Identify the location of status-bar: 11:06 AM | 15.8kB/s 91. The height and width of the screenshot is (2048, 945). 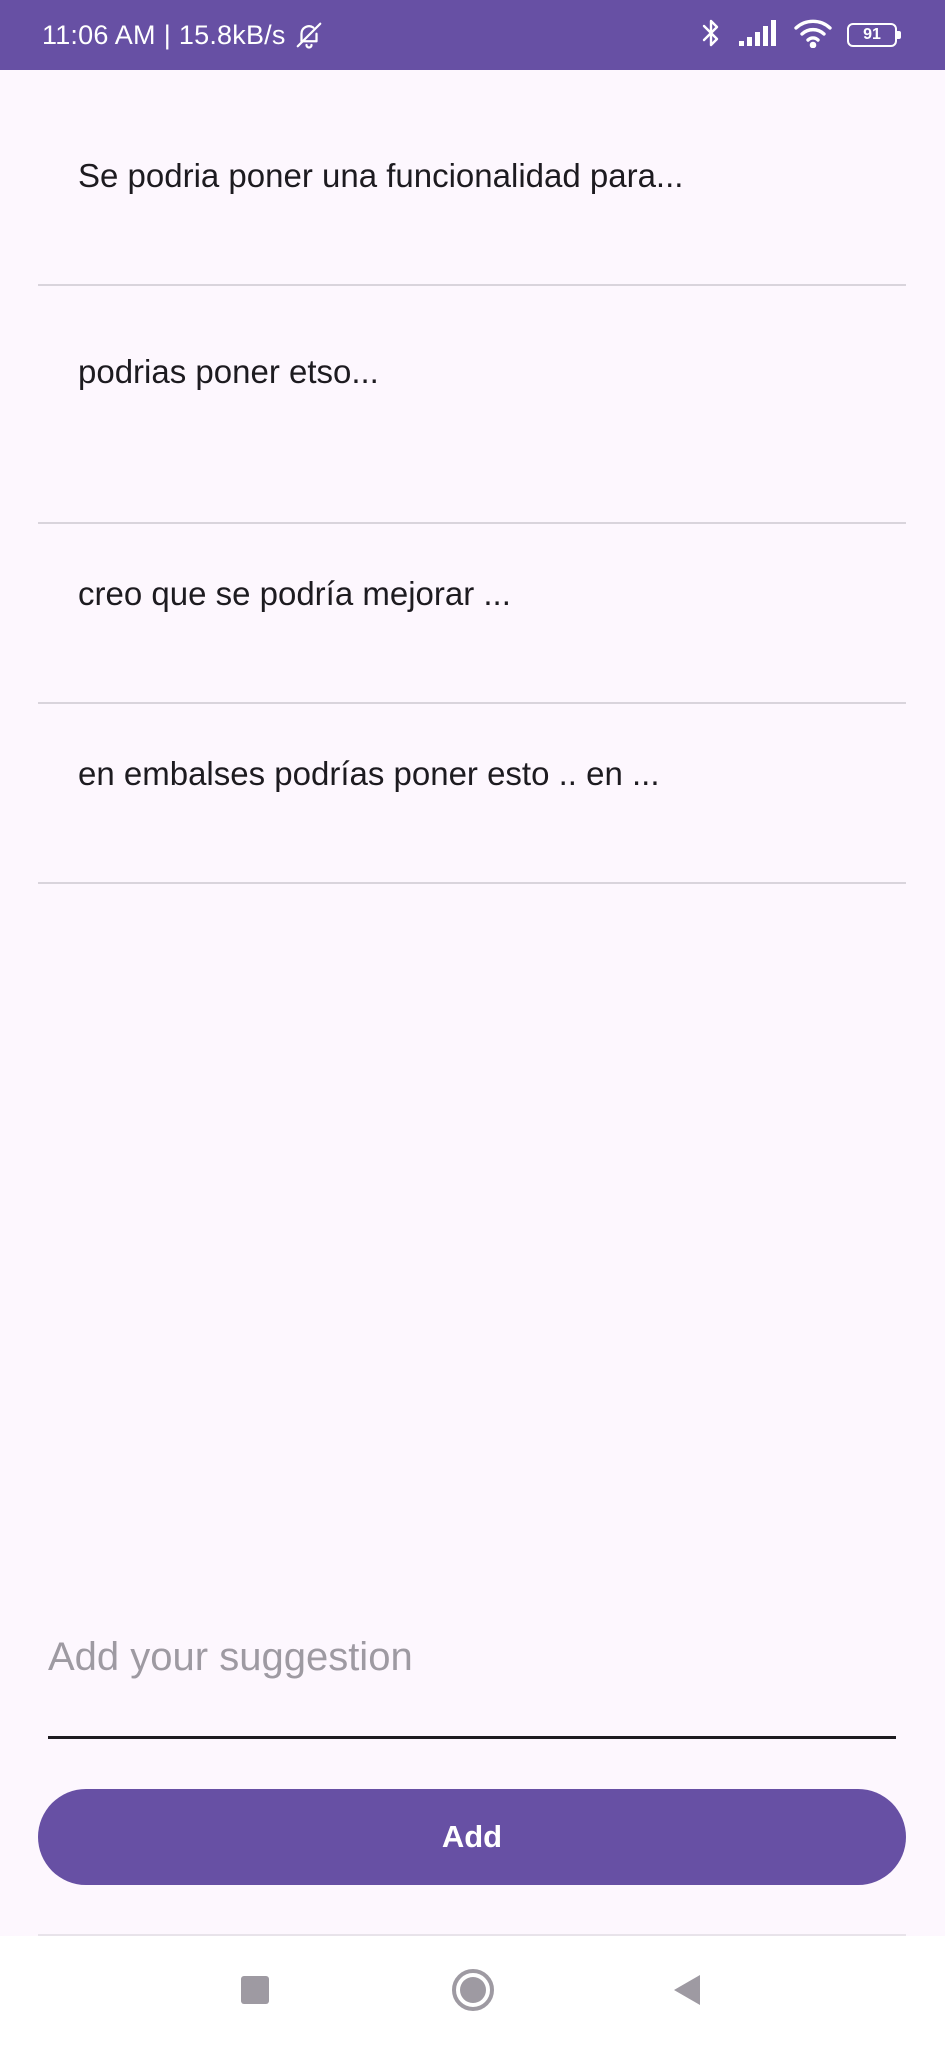
(472, 35).